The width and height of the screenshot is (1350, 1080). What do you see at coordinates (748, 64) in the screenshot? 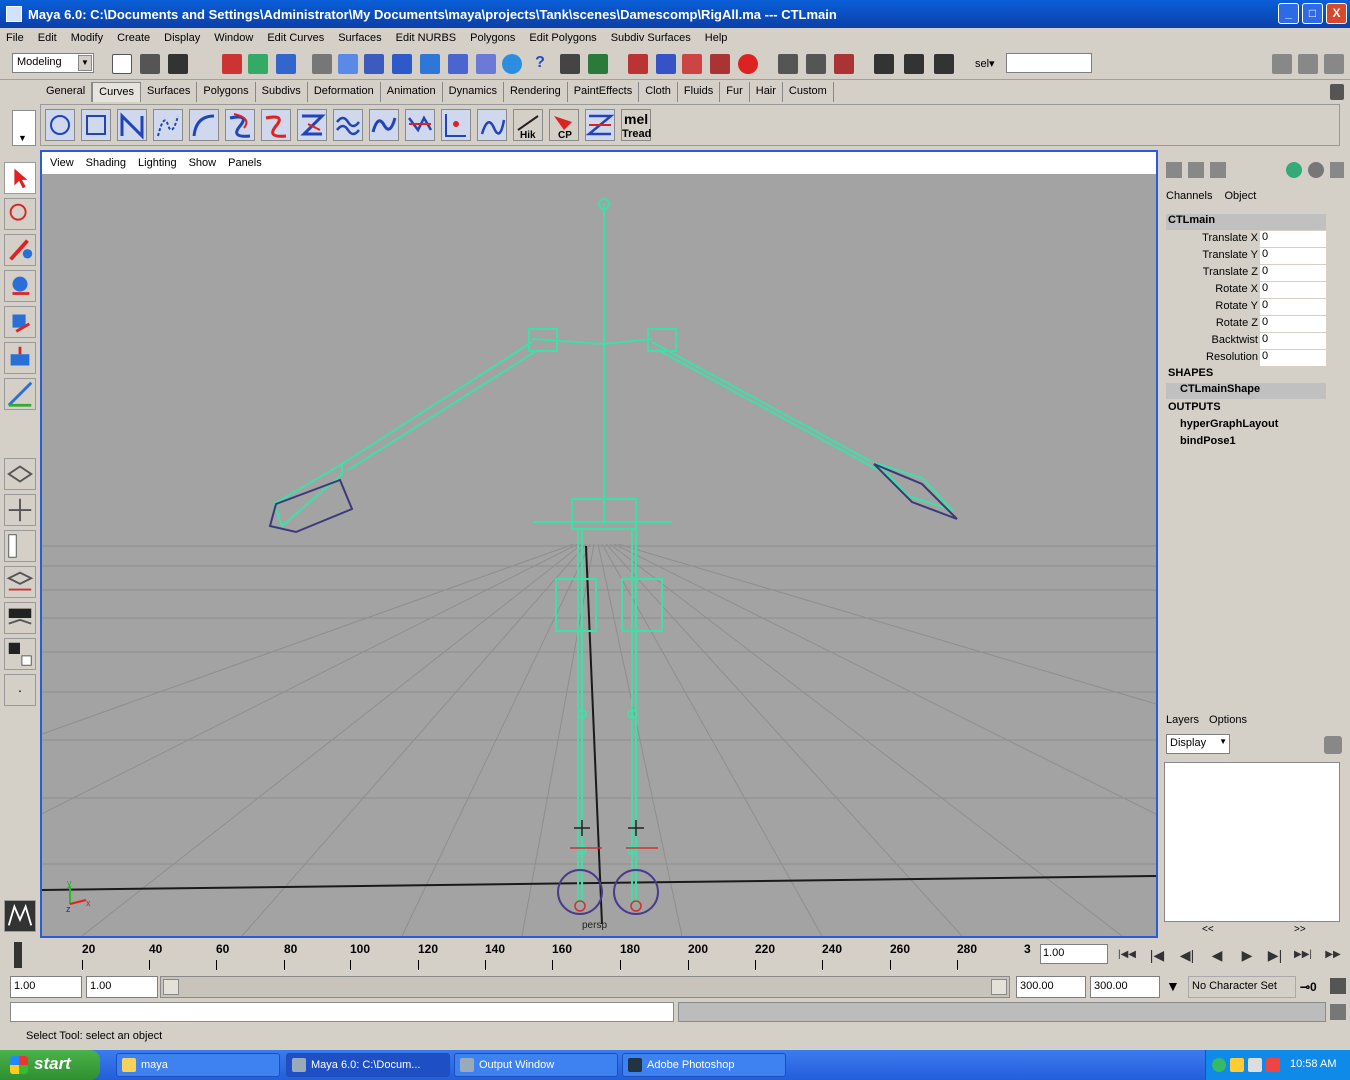
I see `make-live-icon` at bounding box center [748, 64].